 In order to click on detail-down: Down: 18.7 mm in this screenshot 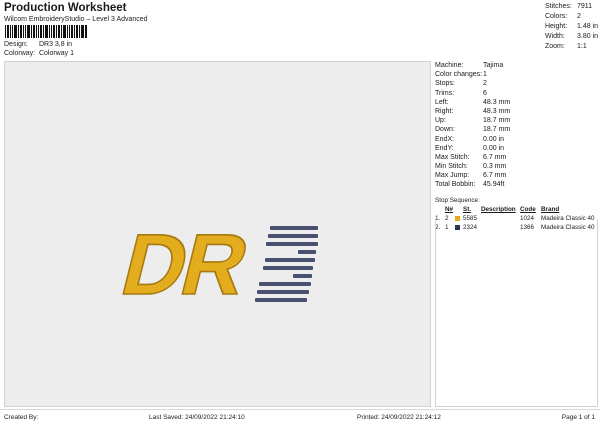, I will do `click(473, 130)`.